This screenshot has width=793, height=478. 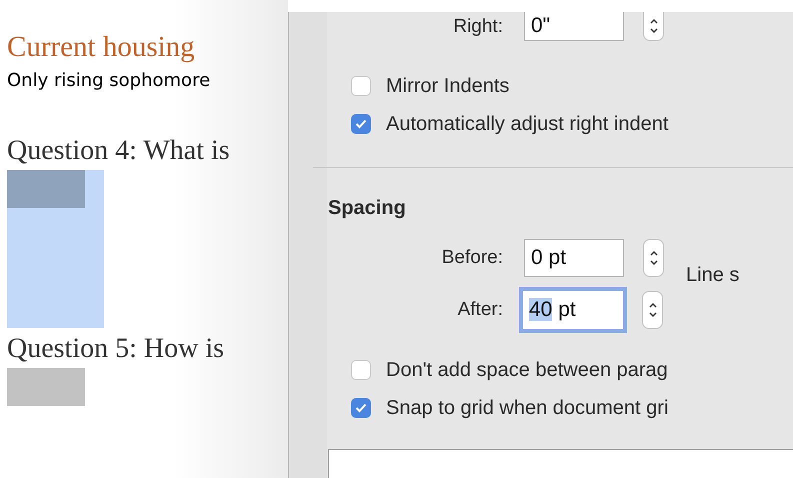 What do you see at coordinates (101, 47) in the screenshot?
I see `document-heading: Current housing` at bounding box center [101, 47].